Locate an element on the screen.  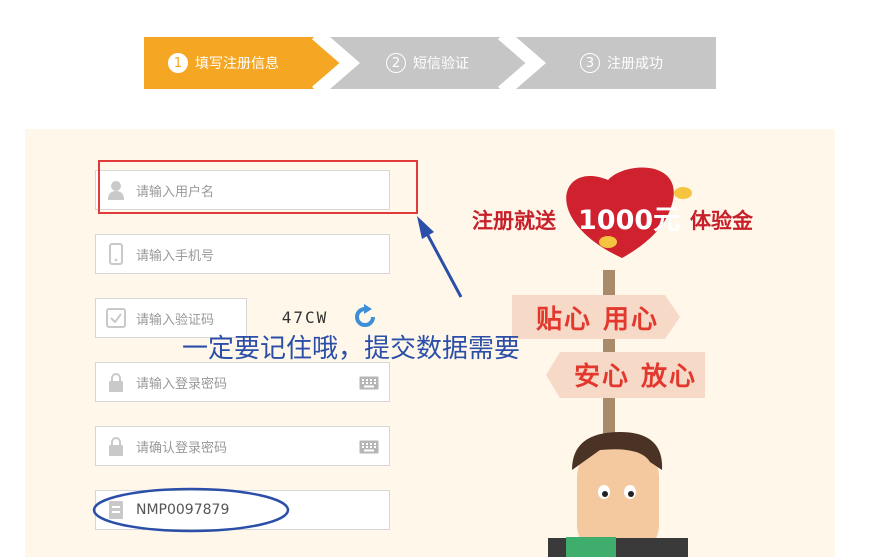
highlight-ellipse is located at coordinates (191, 510).